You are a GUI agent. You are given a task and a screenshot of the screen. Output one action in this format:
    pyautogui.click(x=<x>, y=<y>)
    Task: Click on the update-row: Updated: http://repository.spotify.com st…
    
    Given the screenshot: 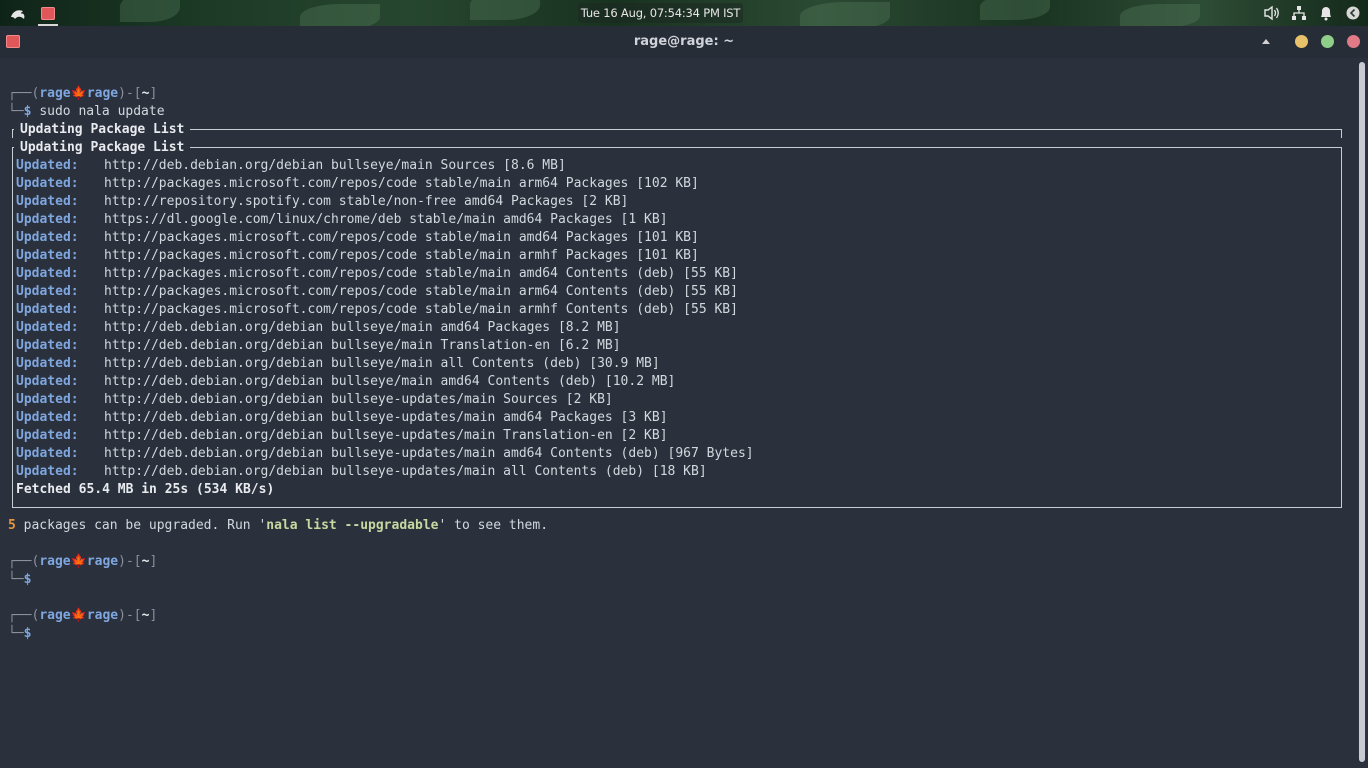 What is the action you would take?
    pyautogui.click(x=322, y=202)
    